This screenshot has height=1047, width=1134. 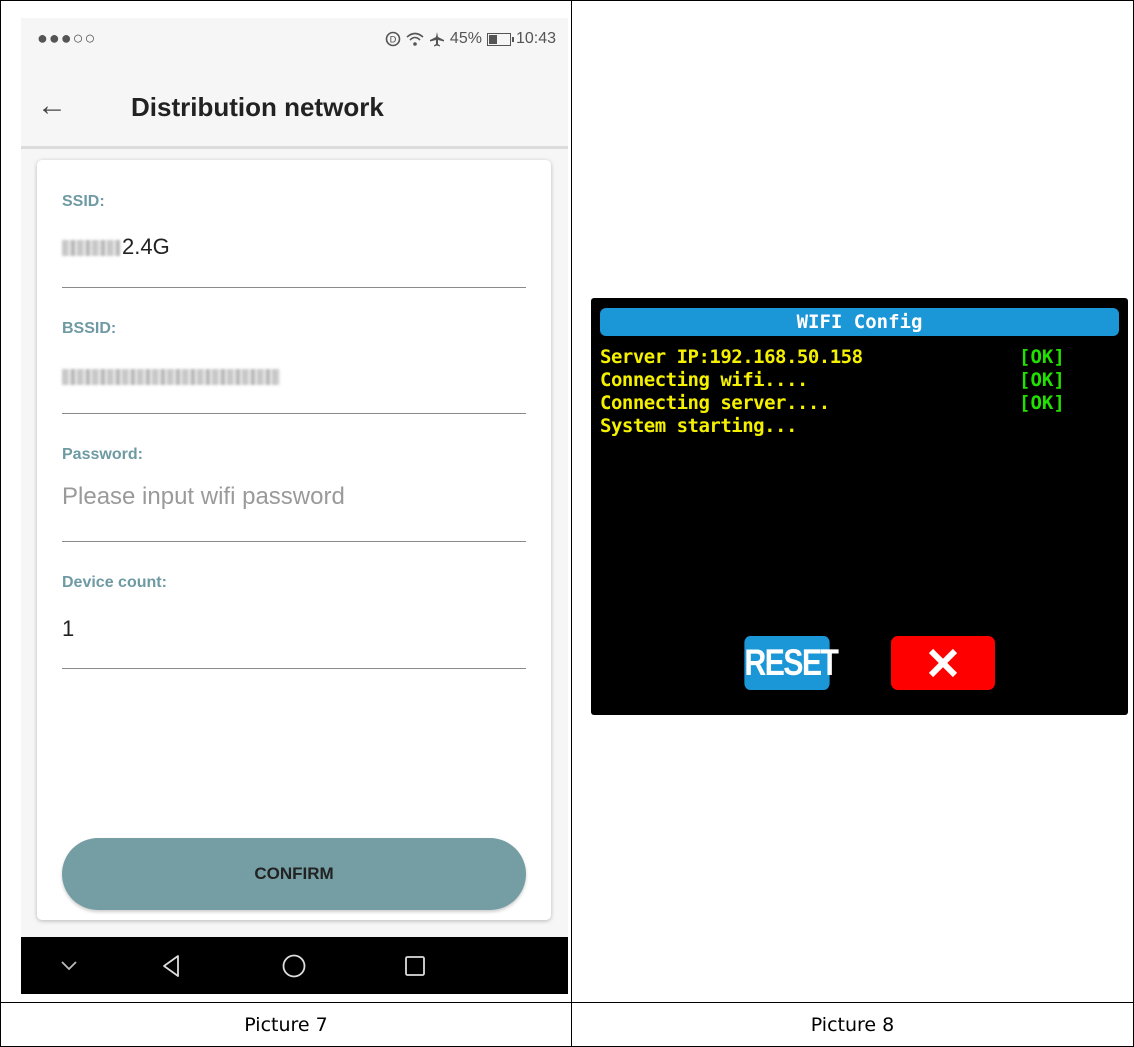 I want to click on lcd-status-connecting-wifi: [OK], so click(x=1042, y=380).